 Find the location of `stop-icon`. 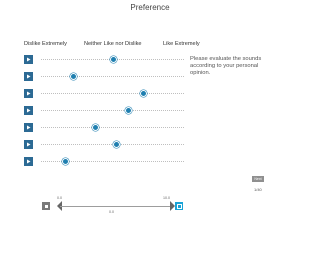

stop-icon is located at coordinates (46, 206).